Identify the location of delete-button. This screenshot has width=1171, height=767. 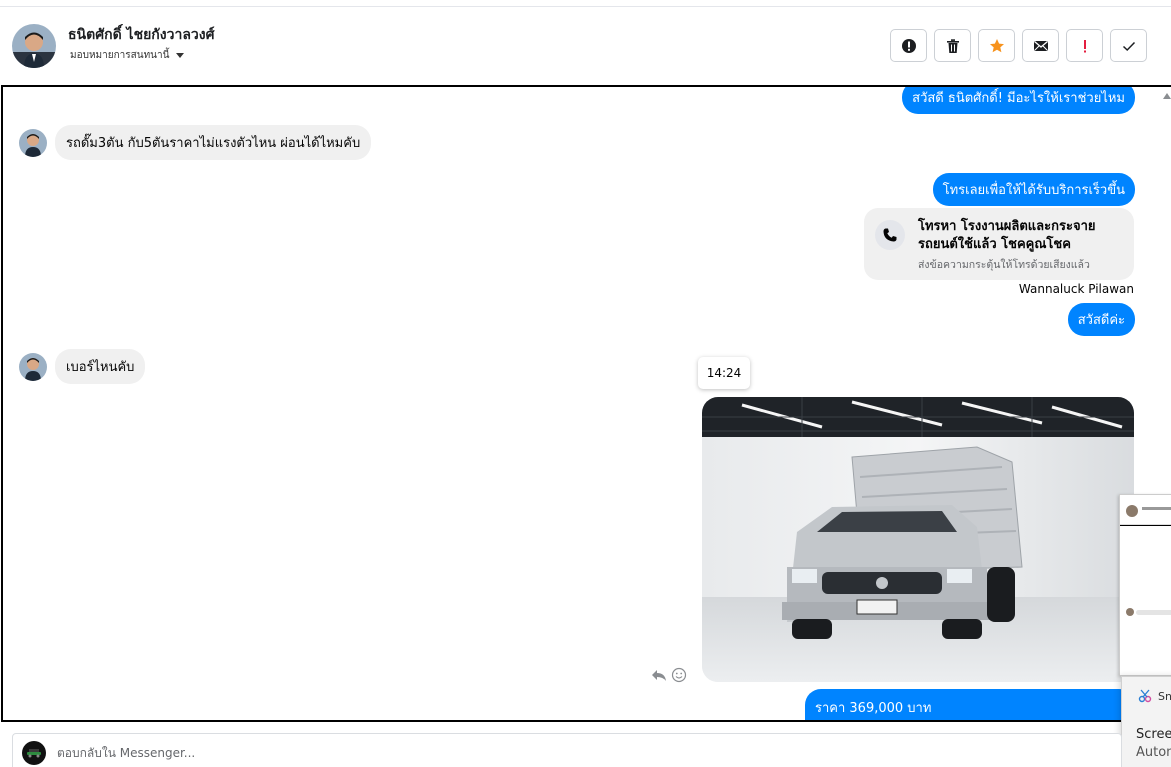
(952, 45).